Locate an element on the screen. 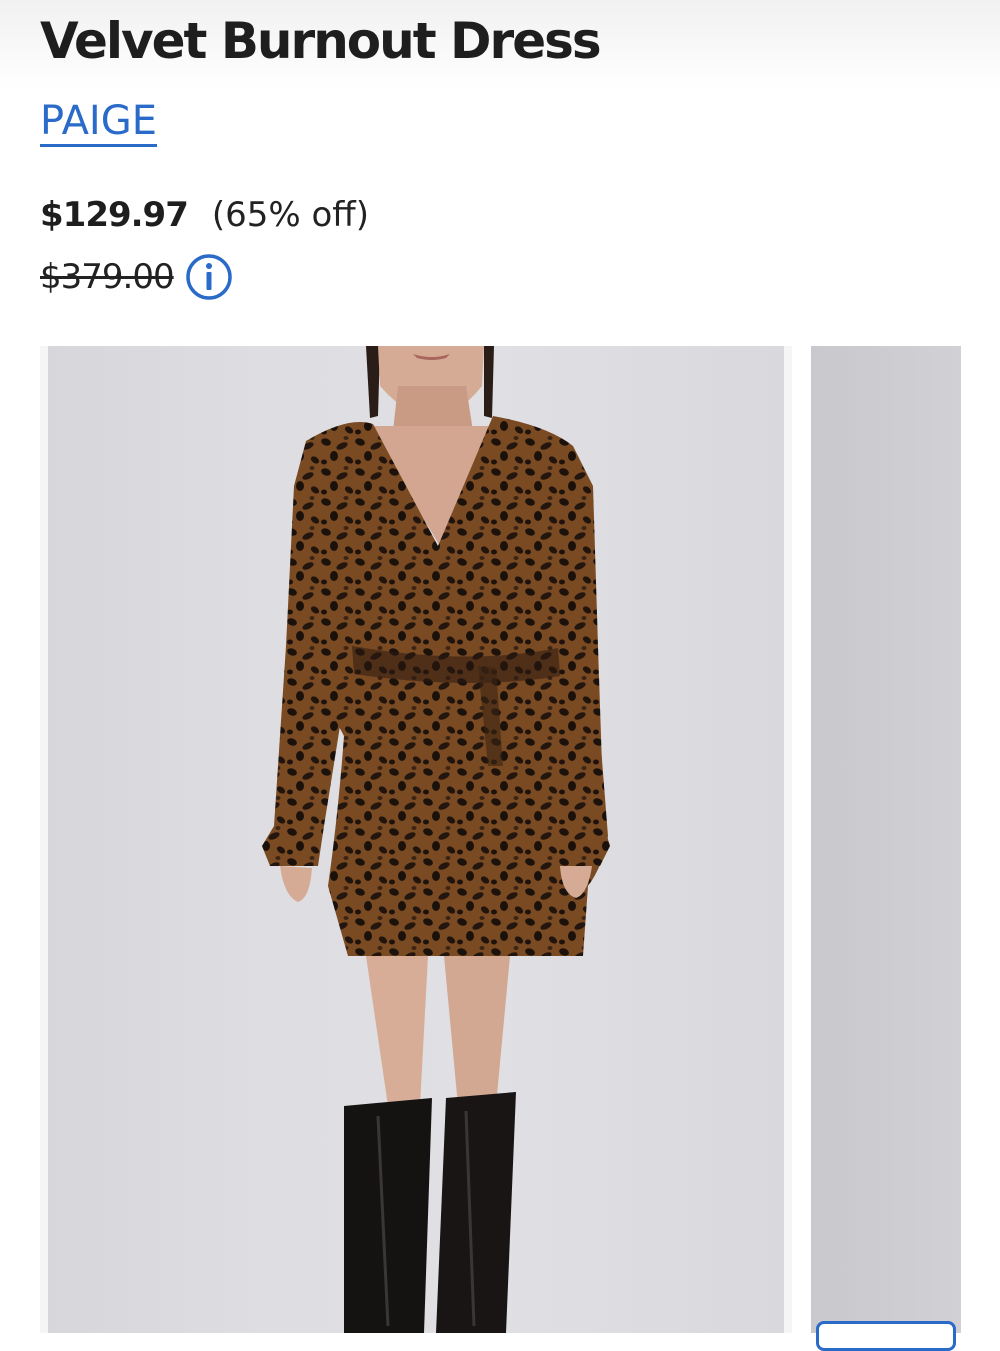 The height and width of the screenshot is (1351, 1000). discount-percent: (65% off) is located at coordinates (290, 215).